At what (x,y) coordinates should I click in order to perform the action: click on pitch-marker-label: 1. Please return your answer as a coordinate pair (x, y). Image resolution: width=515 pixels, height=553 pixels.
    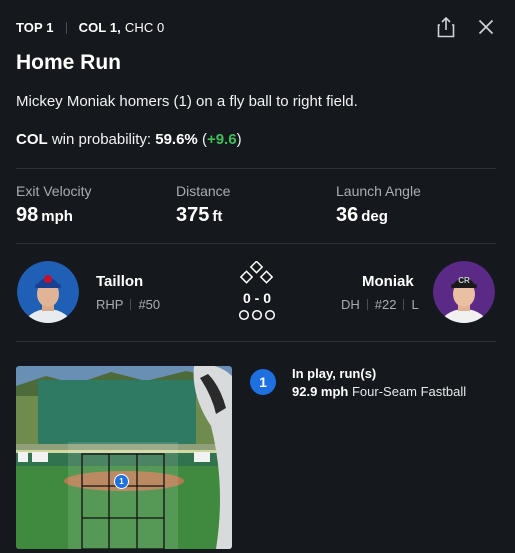
    Looking at the image, I should click on (121, 481).